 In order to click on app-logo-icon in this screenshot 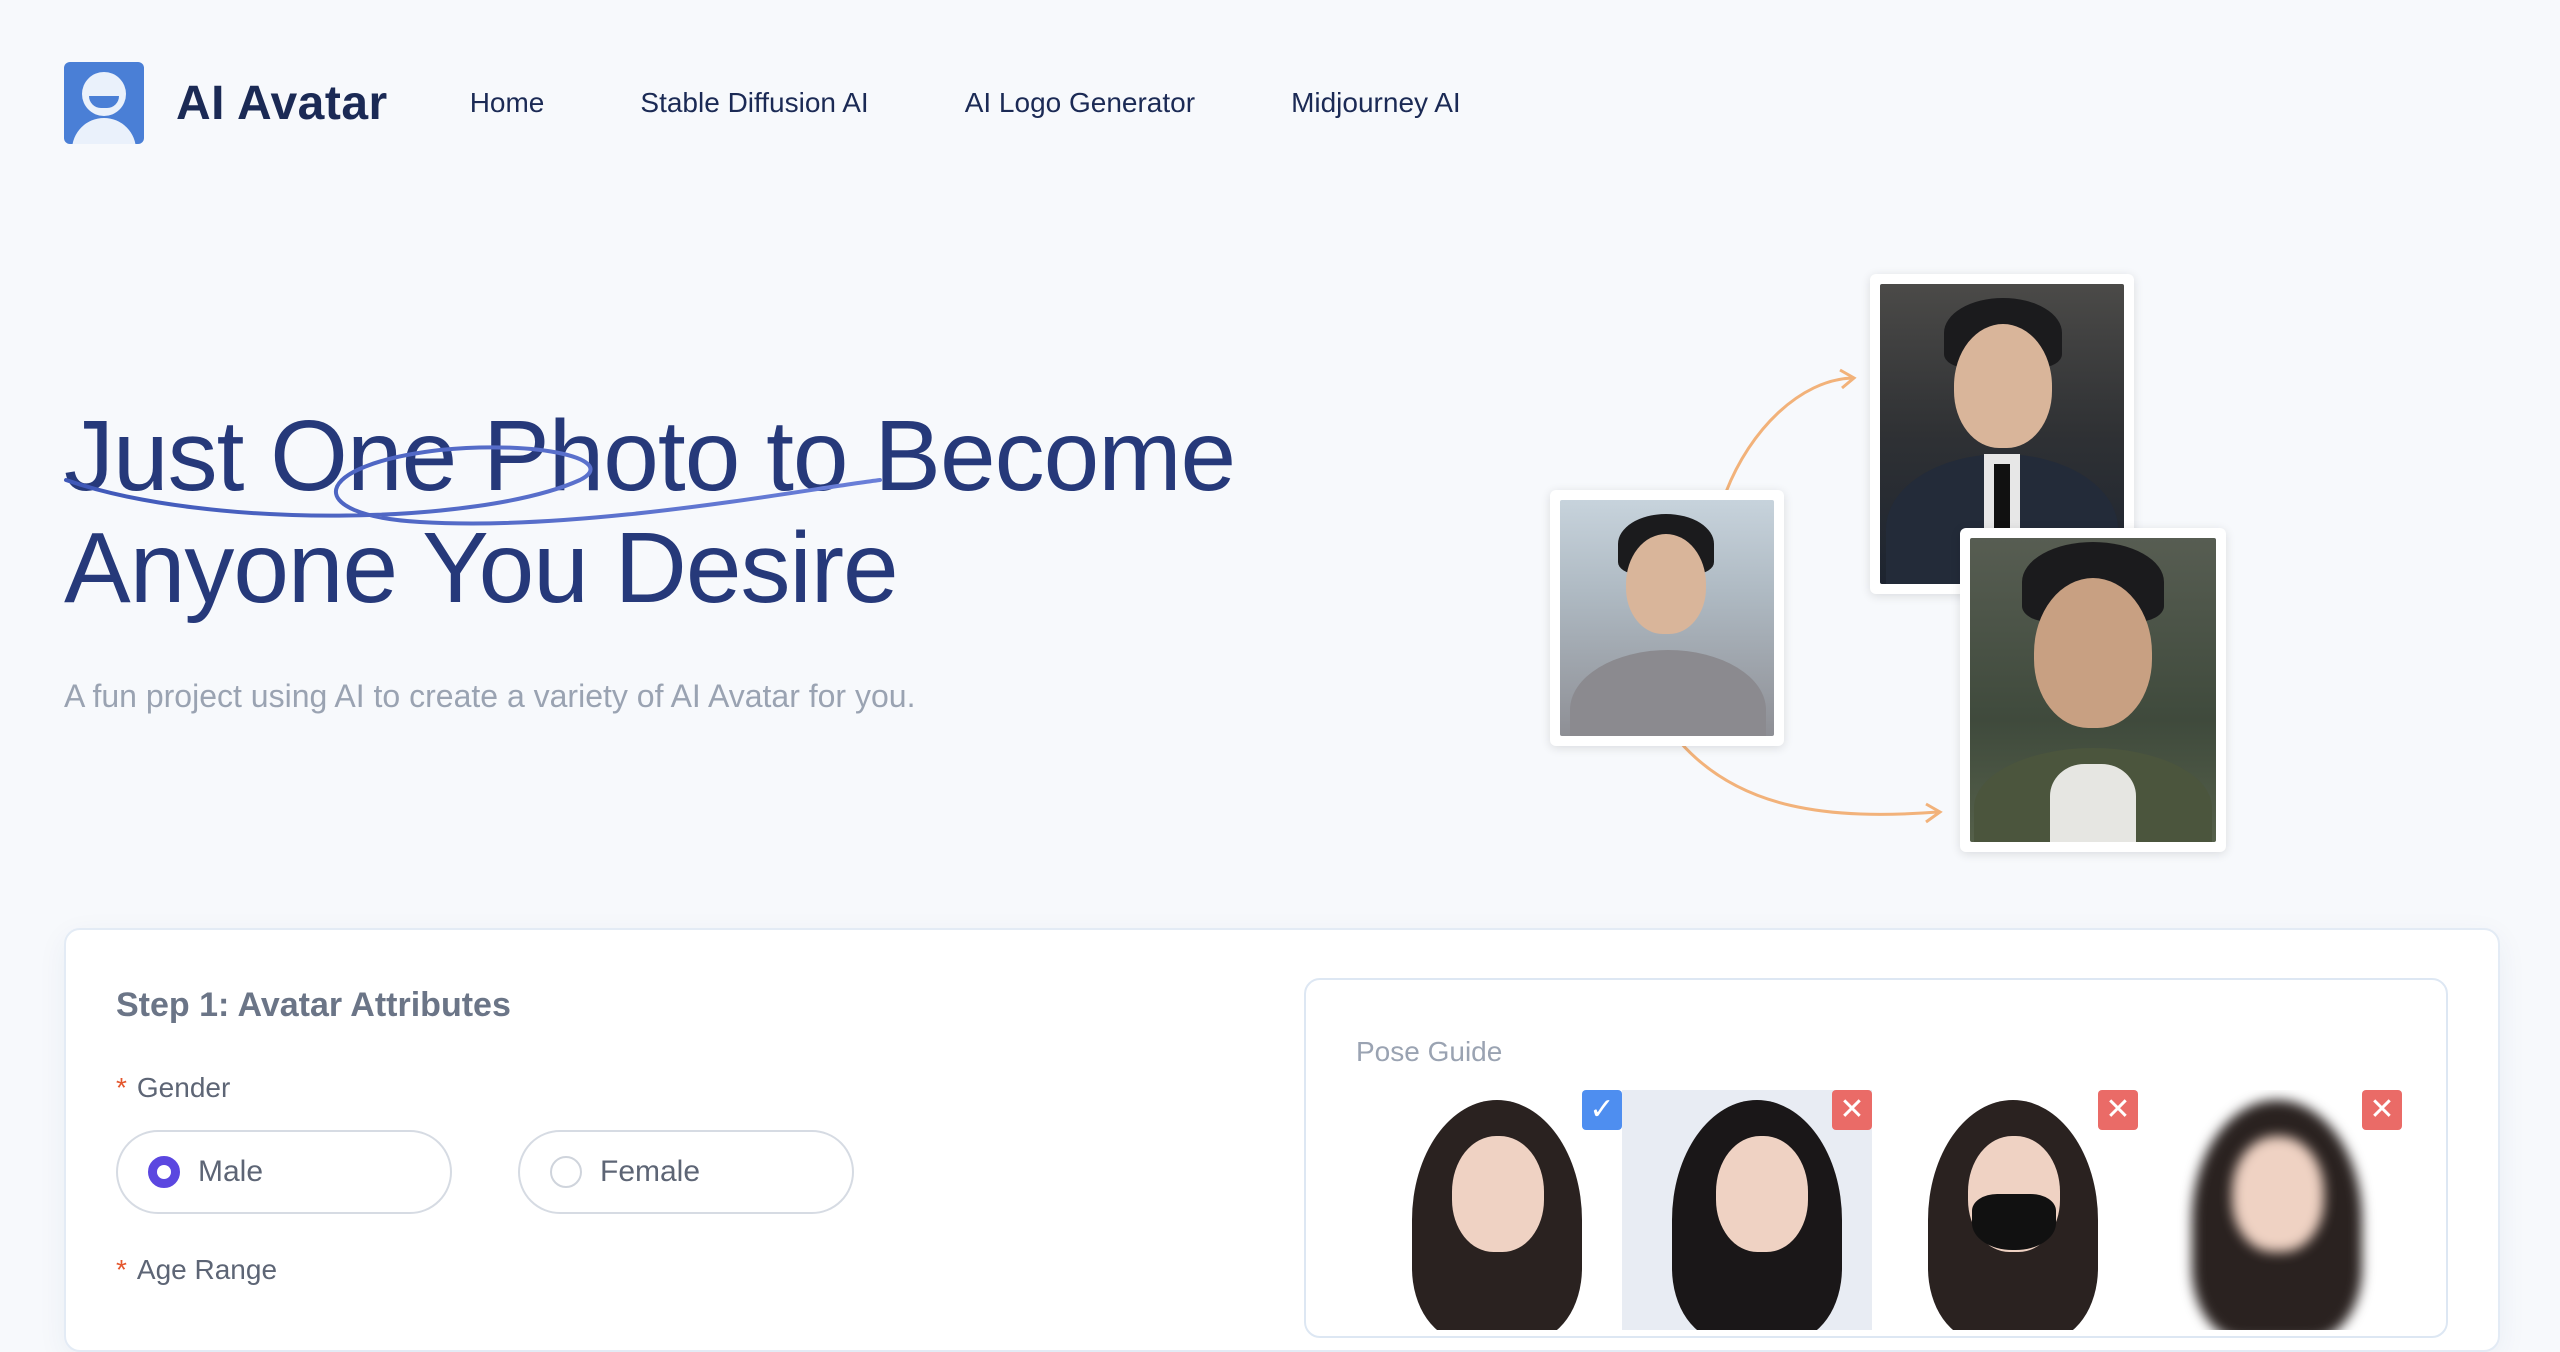, I will do `click(104, 103)`.